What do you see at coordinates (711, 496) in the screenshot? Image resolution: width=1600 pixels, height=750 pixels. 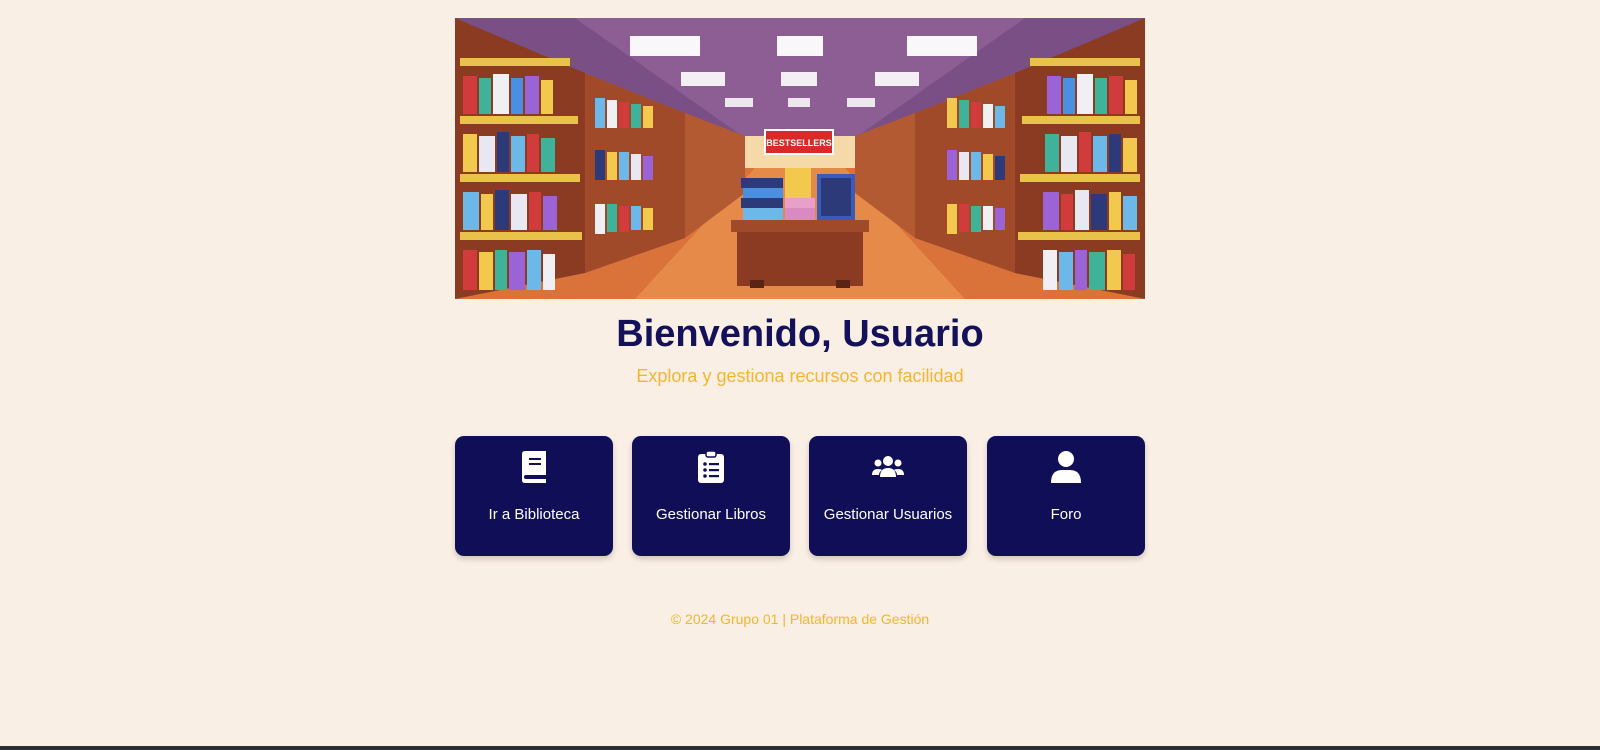 I see `manage-books-button: Gestionar Libros` at bounding box center [711, 496].